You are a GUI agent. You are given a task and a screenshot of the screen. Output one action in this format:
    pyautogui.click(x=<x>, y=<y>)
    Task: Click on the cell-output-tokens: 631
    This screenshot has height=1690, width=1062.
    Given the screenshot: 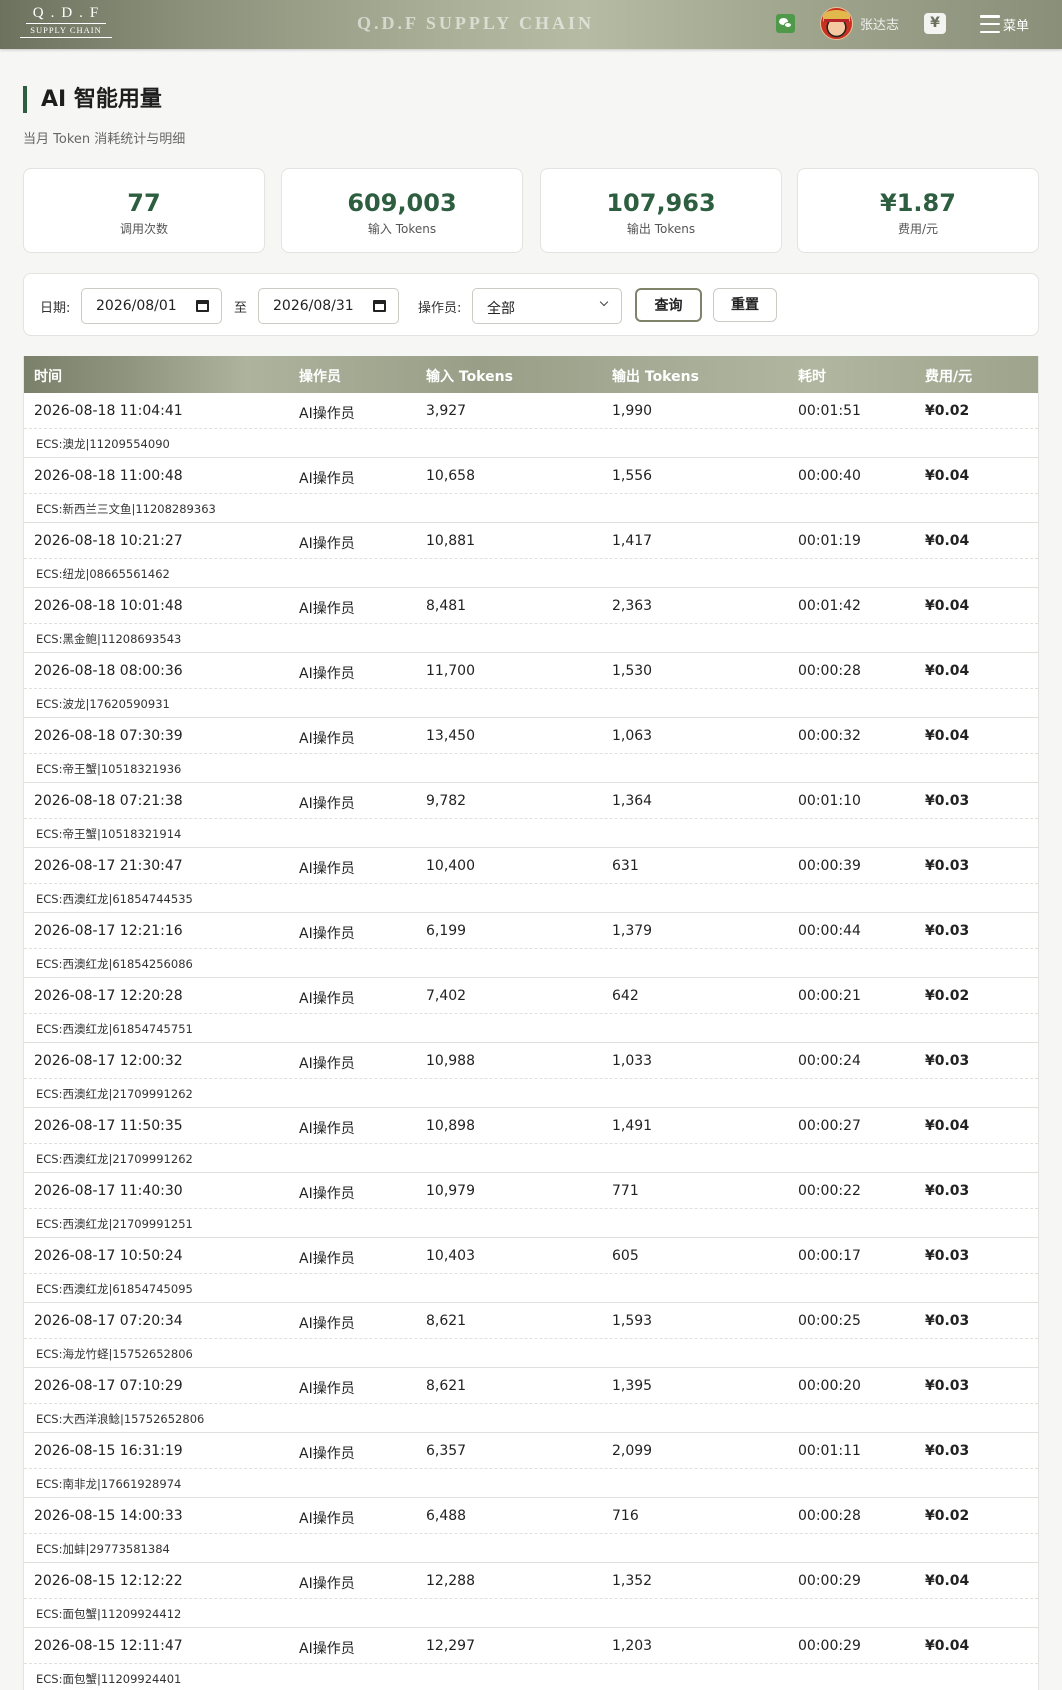 What is the action you would take?
    pyautogui.click(x=625, y=866)
    